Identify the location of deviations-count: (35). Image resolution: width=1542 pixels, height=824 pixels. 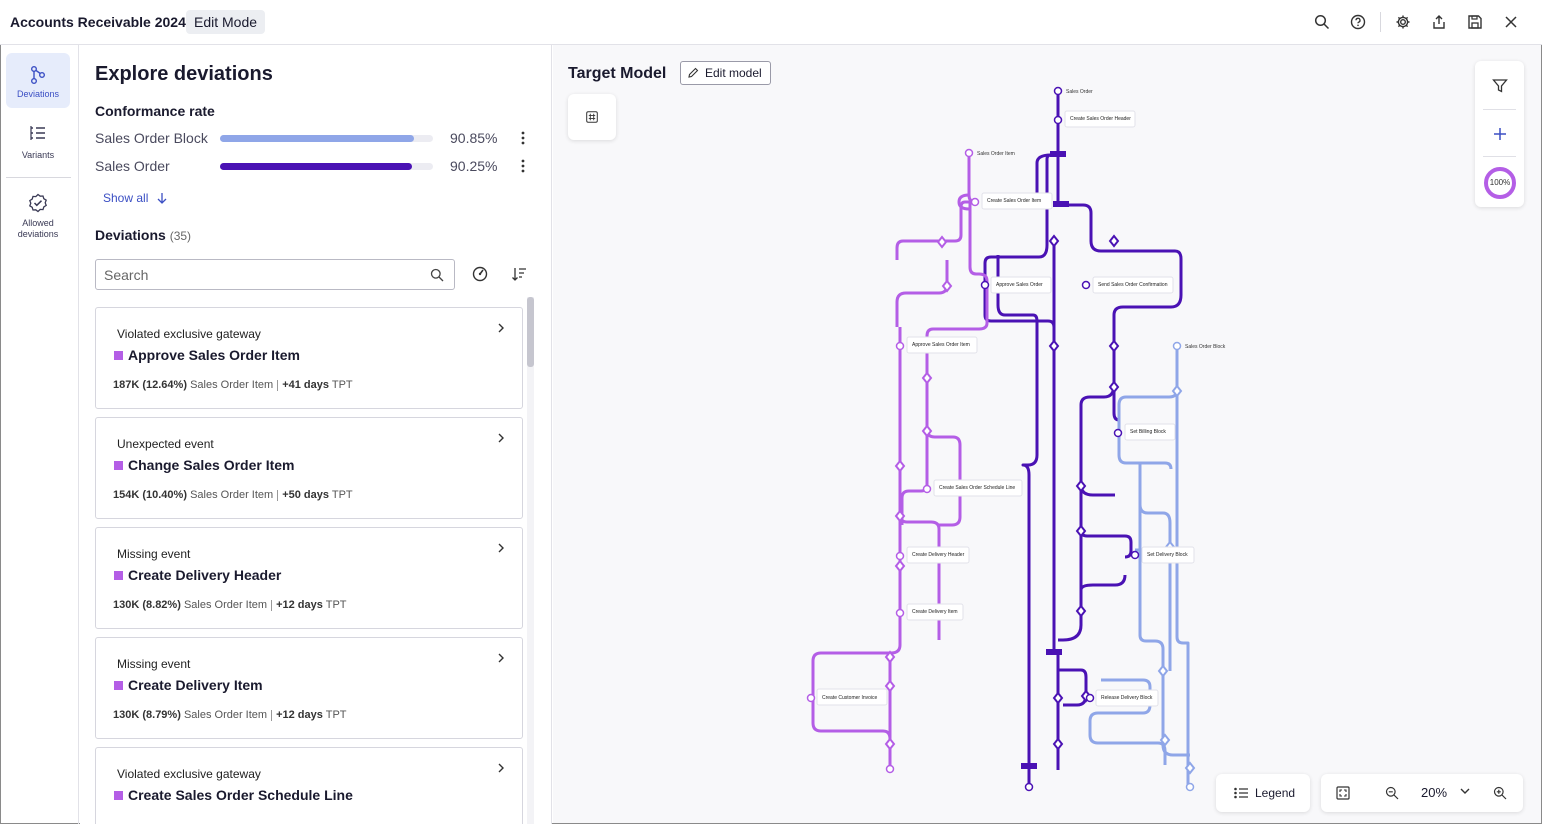
(180, 236).